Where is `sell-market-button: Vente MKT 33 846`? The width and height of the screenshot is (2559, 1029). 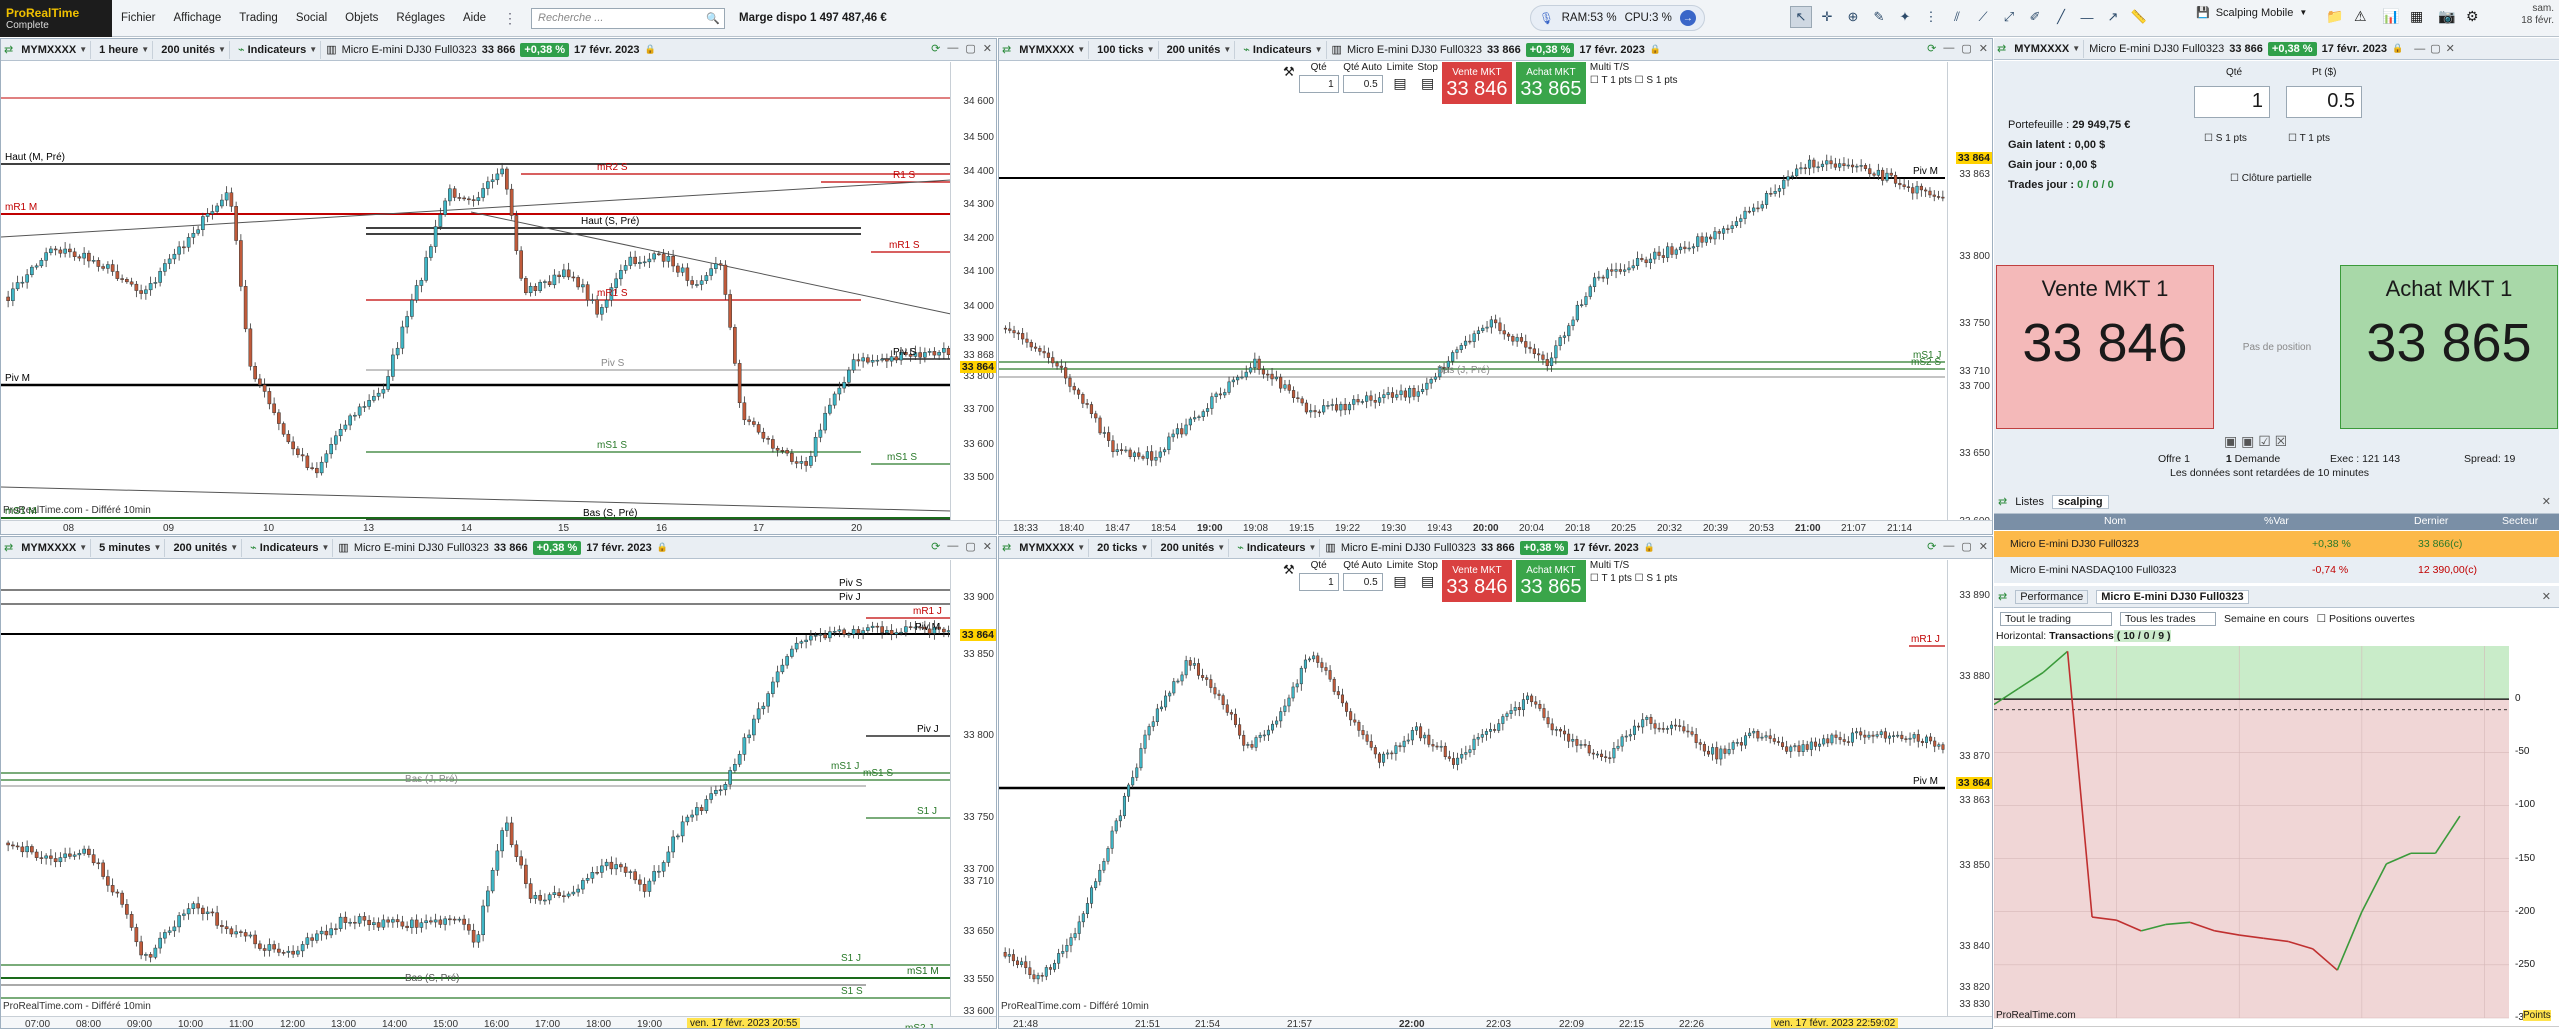 sell-market-button: Vente MKT 33 846 is located at coordinates (1476, 83).